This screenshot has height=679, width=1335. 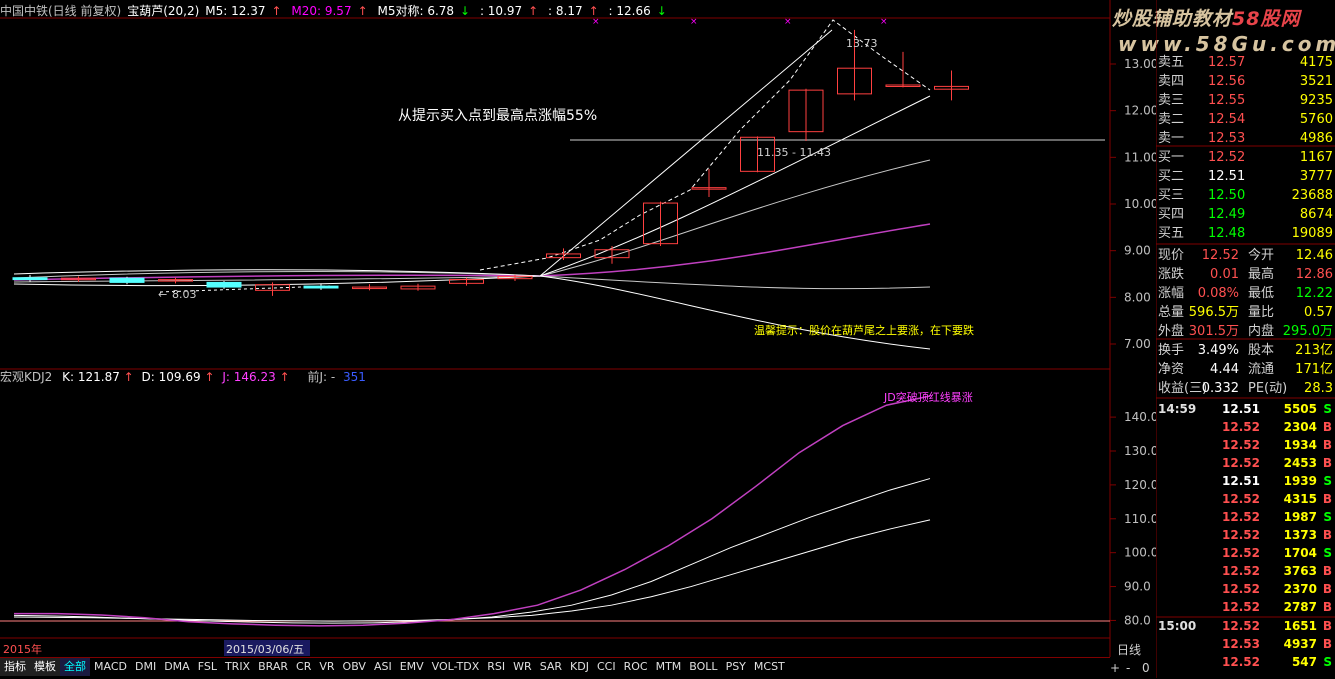 I want to click on tab-mtm: MTM, so click(x=669, y=667).